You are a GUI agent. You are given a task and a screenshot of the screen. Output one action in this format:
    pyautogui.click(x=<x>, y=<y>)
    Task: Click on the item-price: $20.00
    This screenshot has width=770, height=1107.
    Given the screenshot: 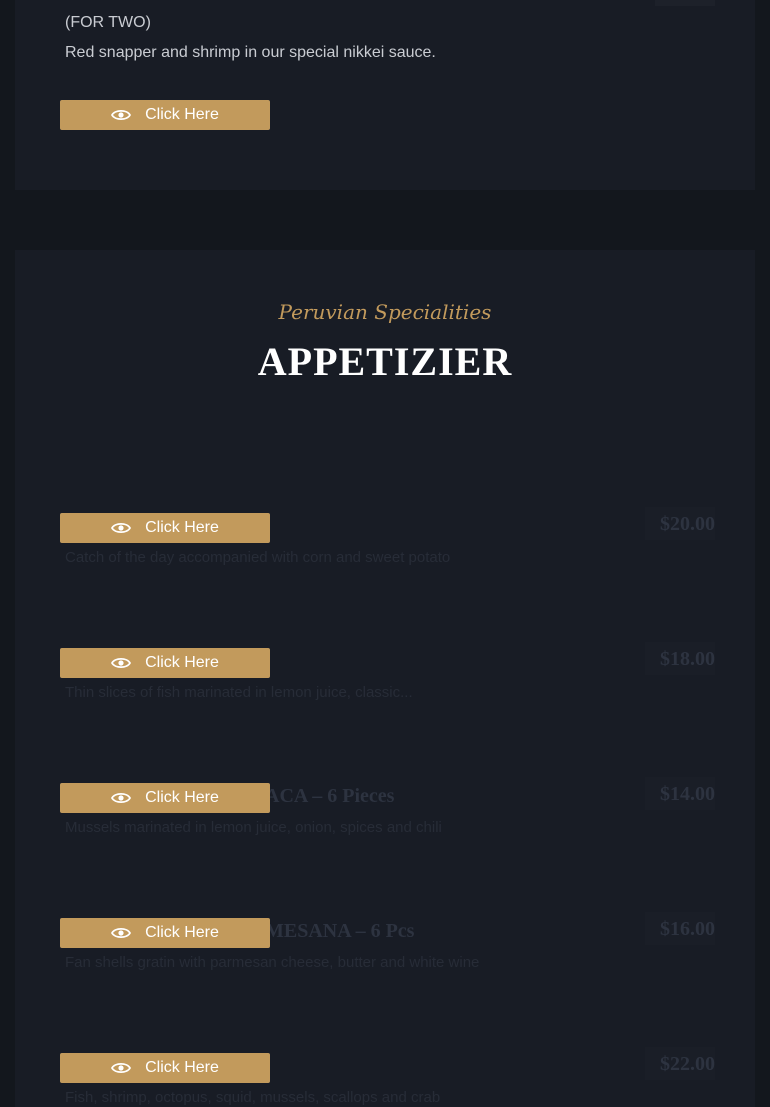 What is the action you would take?
    pyautogui.click(x=680, y=523)
    